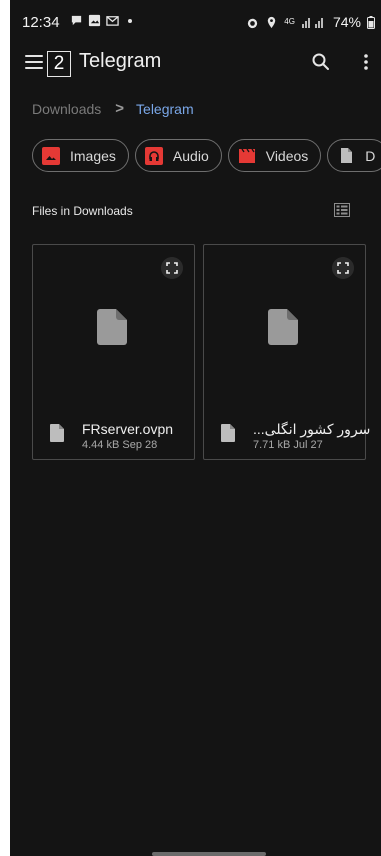 The height and width of the screenshot is (856, 381). I want to click on more-options-icon, so click(366, 62).